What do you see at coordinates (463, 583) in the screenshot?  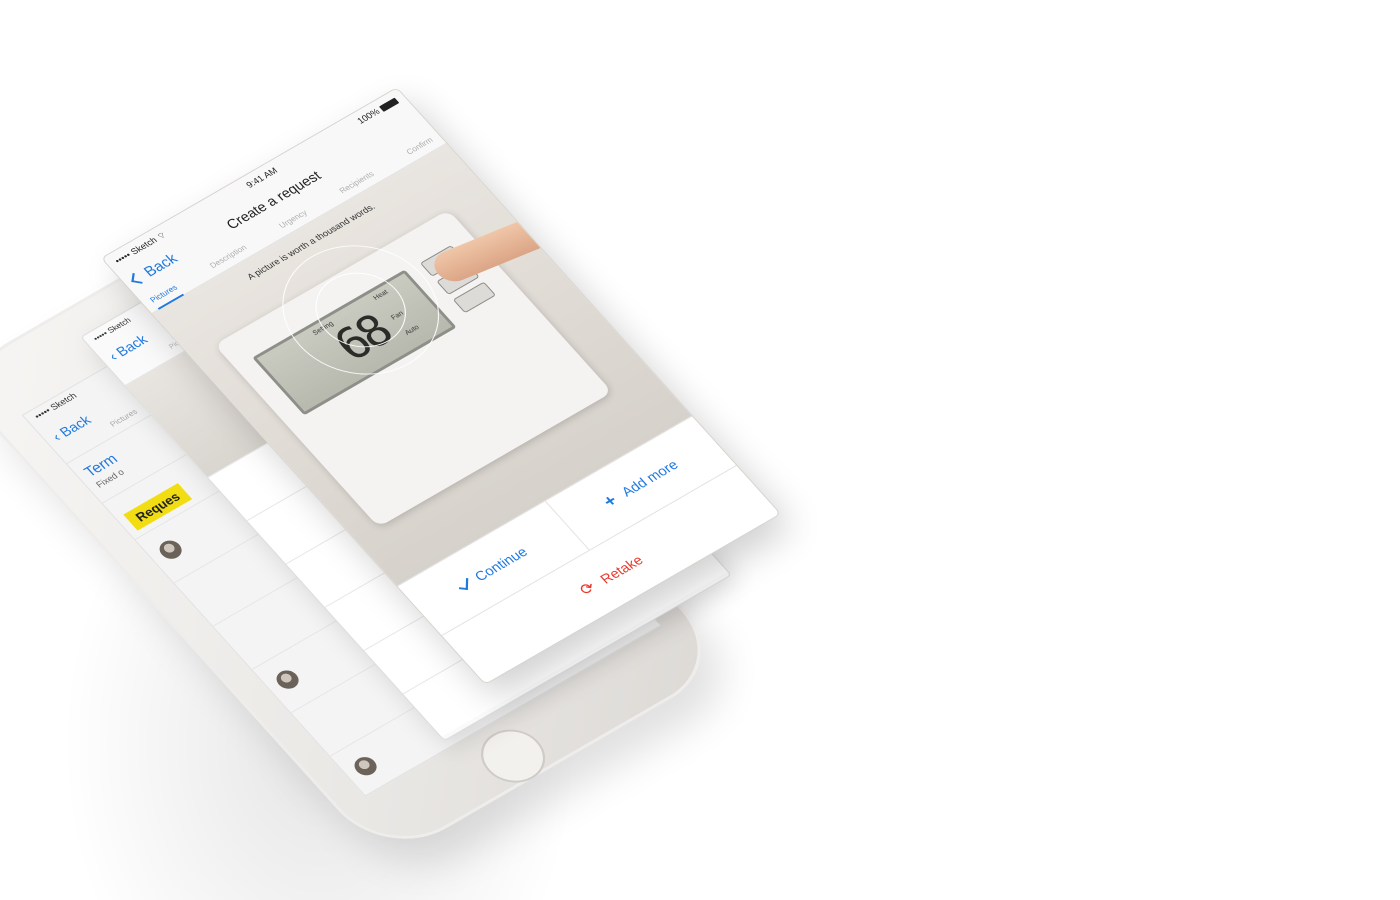 I see `check-icon` at bounding box center [463, 583].